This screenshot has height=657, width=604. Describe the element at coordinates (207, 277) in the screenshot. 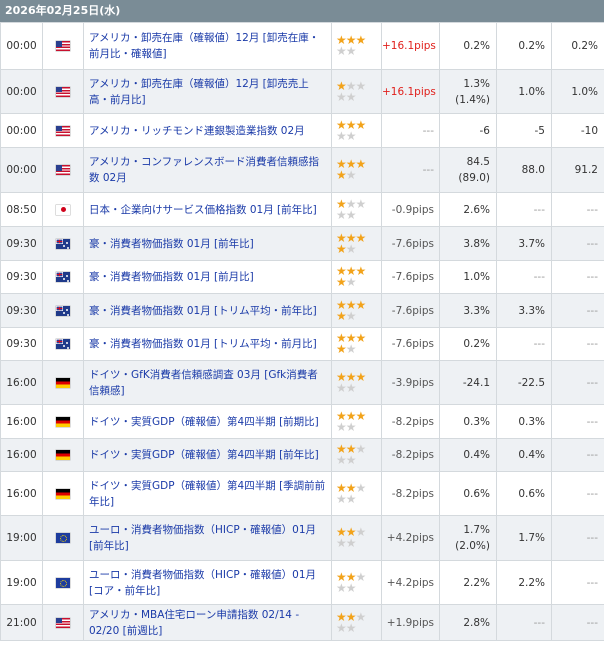

I see `event-name-link: 豪・消費者物価指数 01月 [前月比]` at that location.